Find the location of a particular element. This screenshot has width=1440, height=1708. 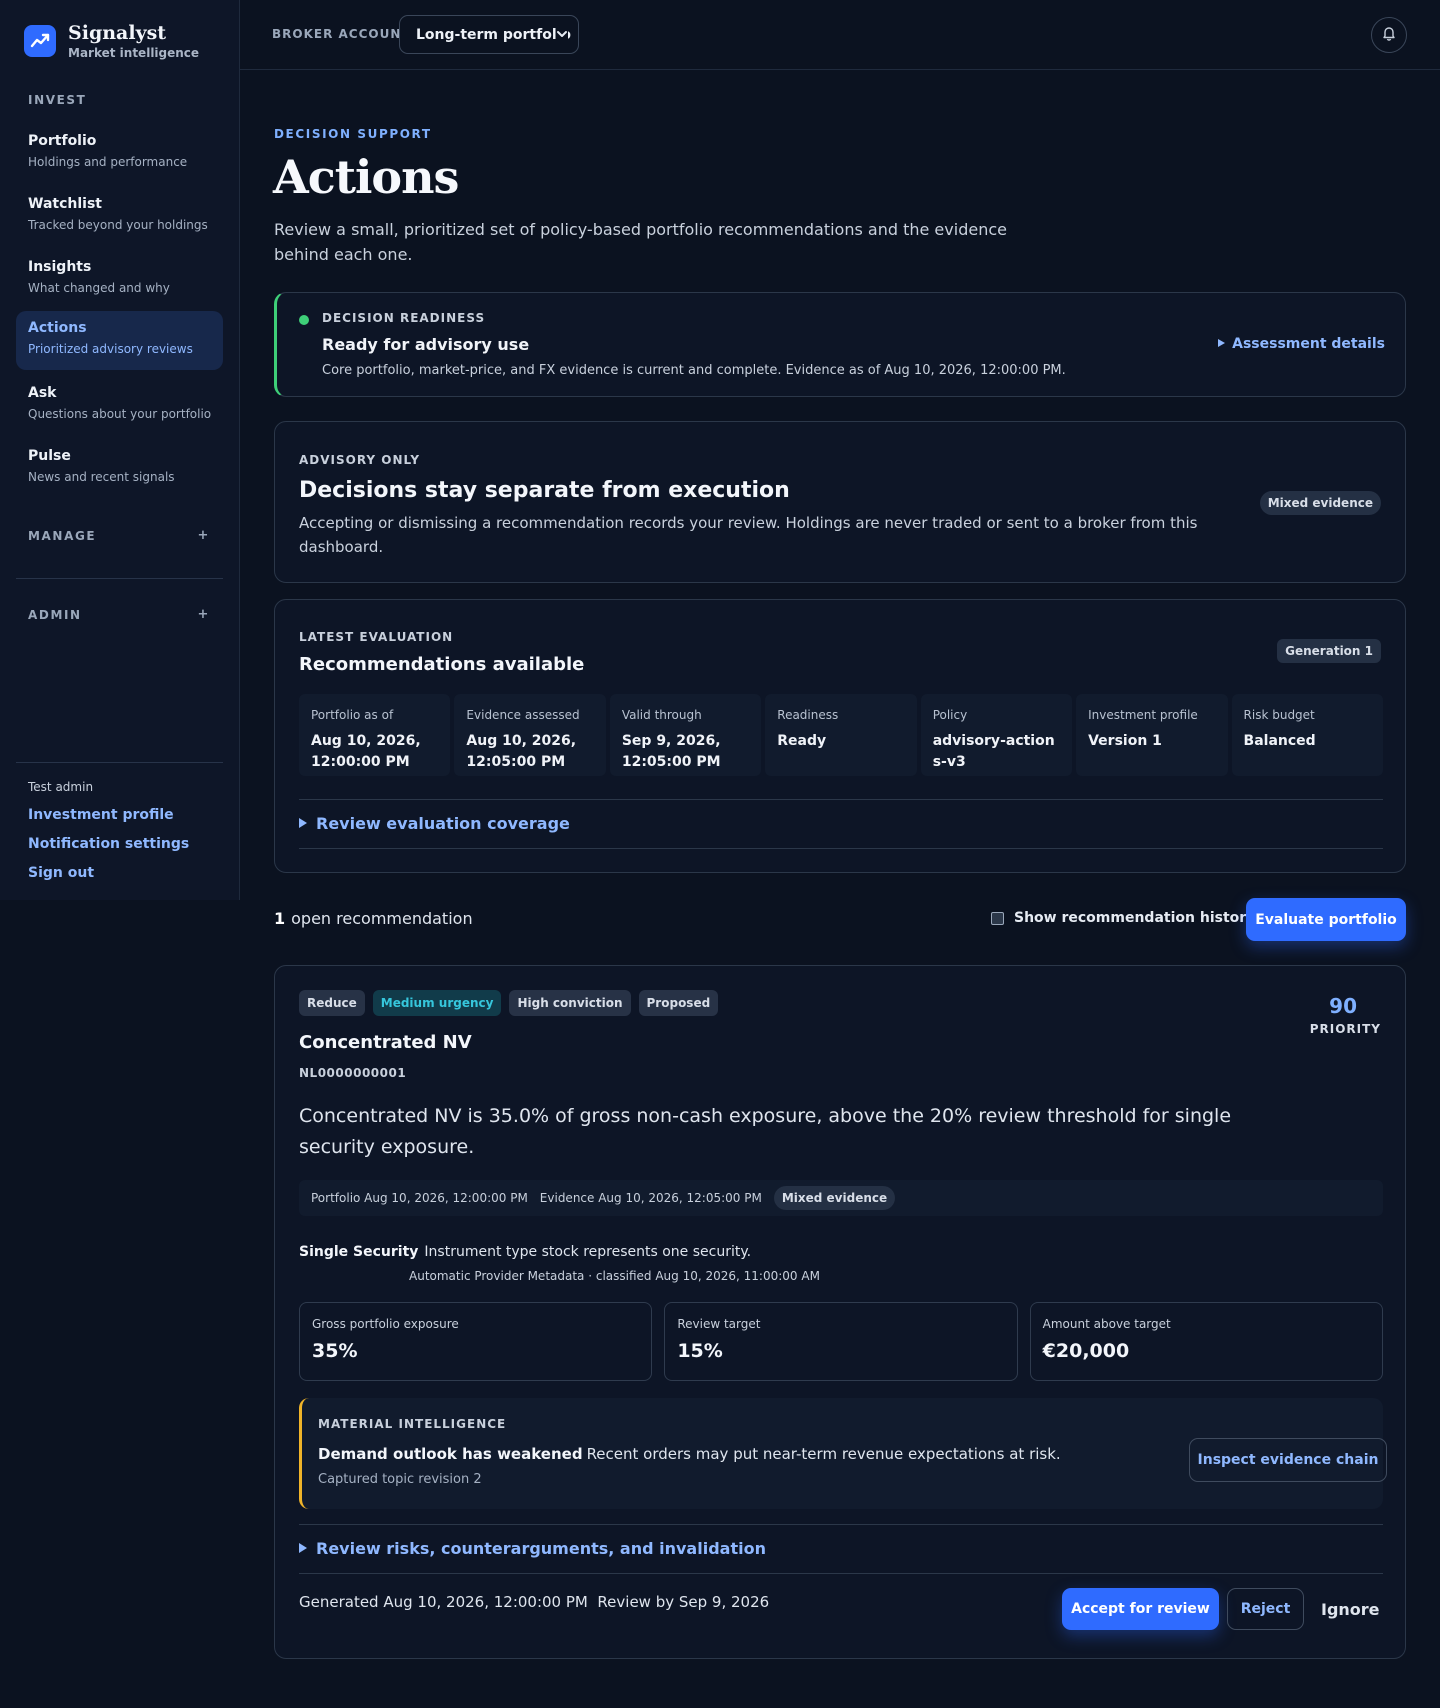

priority-score: 90 is located at coordinates (1343, 1006).